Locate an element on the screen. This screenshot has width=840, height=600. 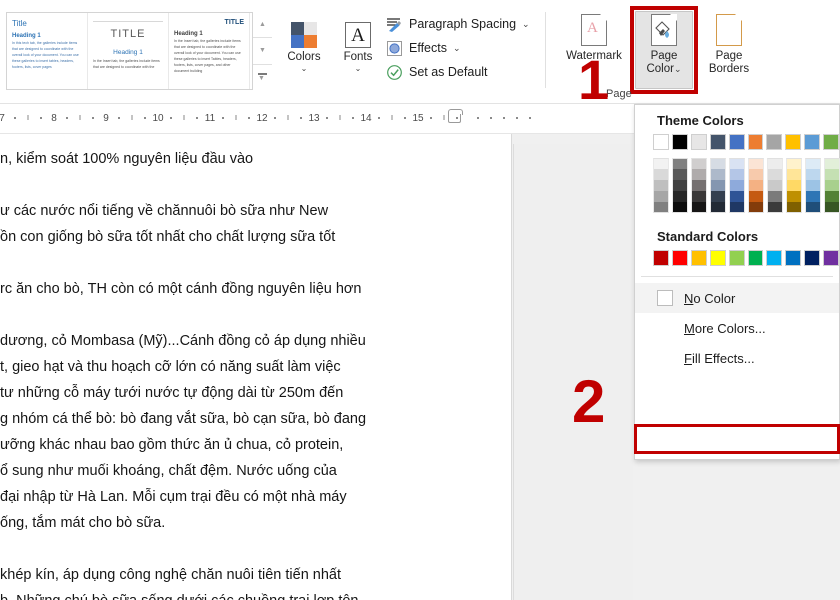
theme-colors-variant-grid is located at coordinates (737, 181).